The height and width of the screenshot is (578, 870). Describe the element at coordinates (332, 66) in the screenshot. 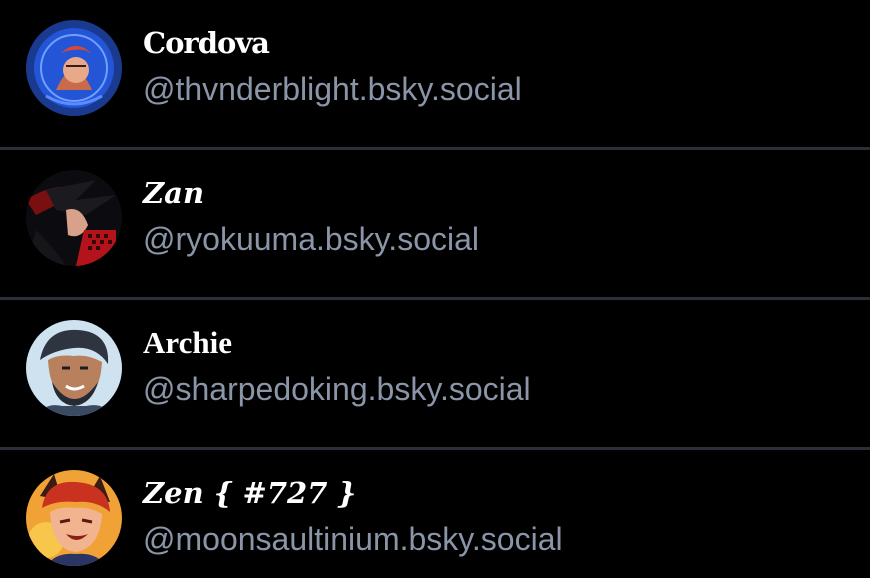

I see `user-text: Cordova @thvnderblight.bsky.social` at that location.